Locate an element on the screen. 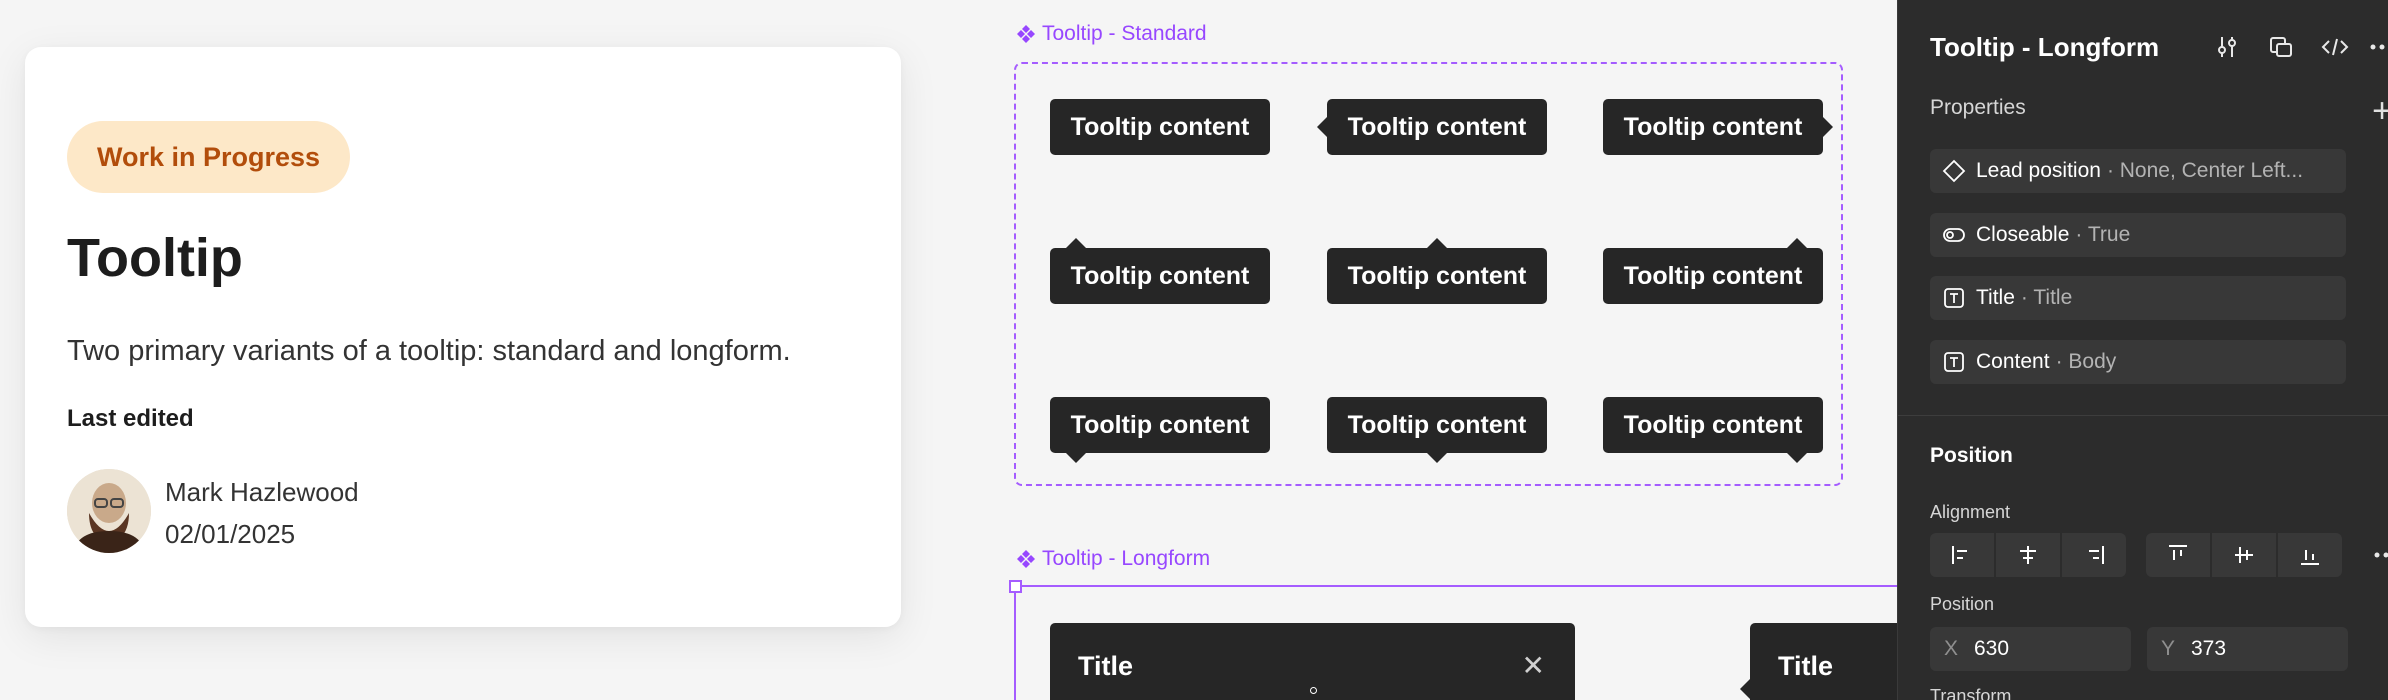 This screenshot has height=700, width=2388. longform-tooltip: Title ✕ is located at coordinates (1312, 661).